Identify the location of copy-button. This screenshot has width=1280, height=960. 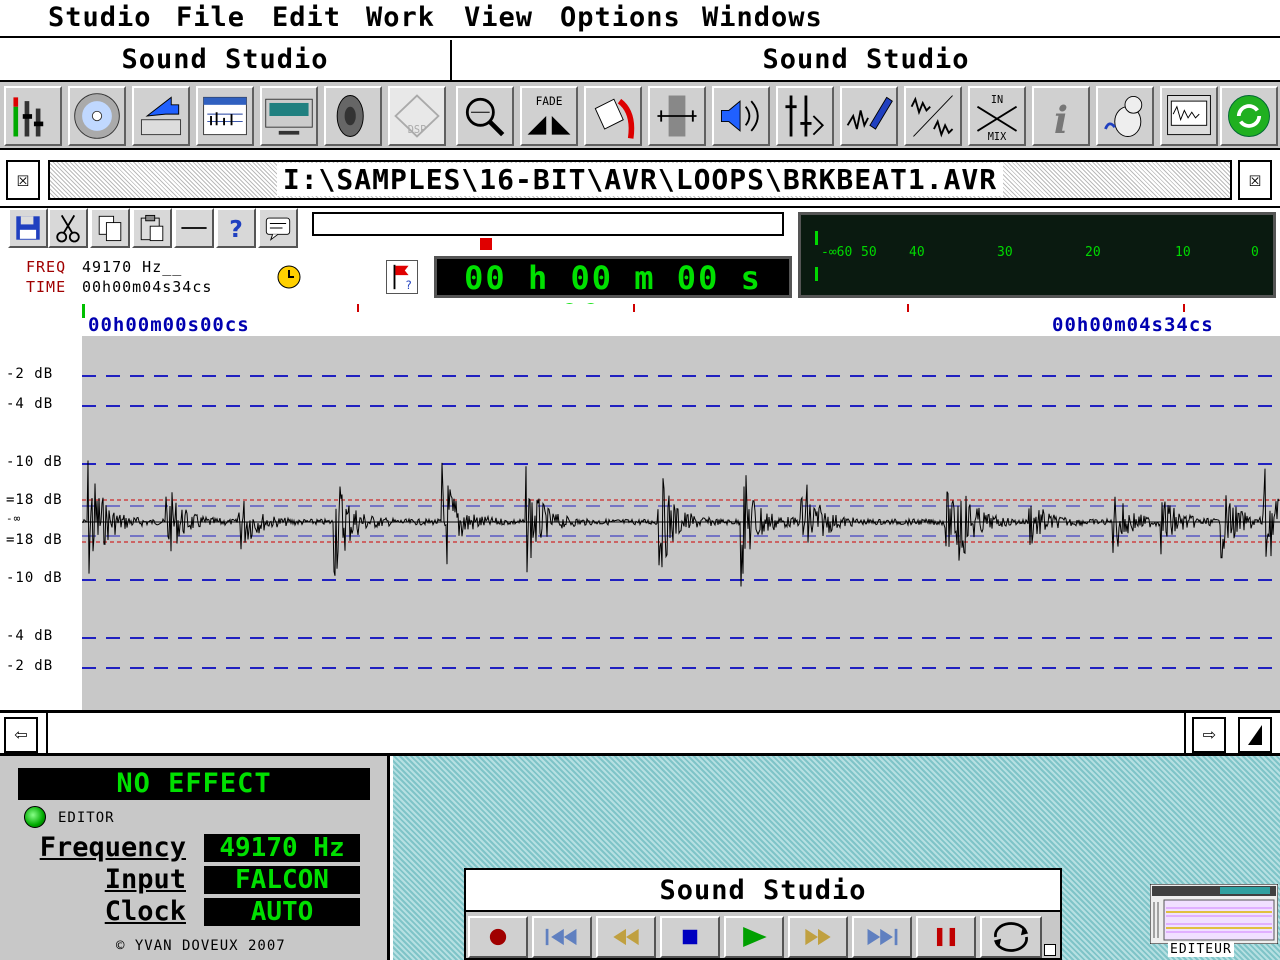
(110, 228).